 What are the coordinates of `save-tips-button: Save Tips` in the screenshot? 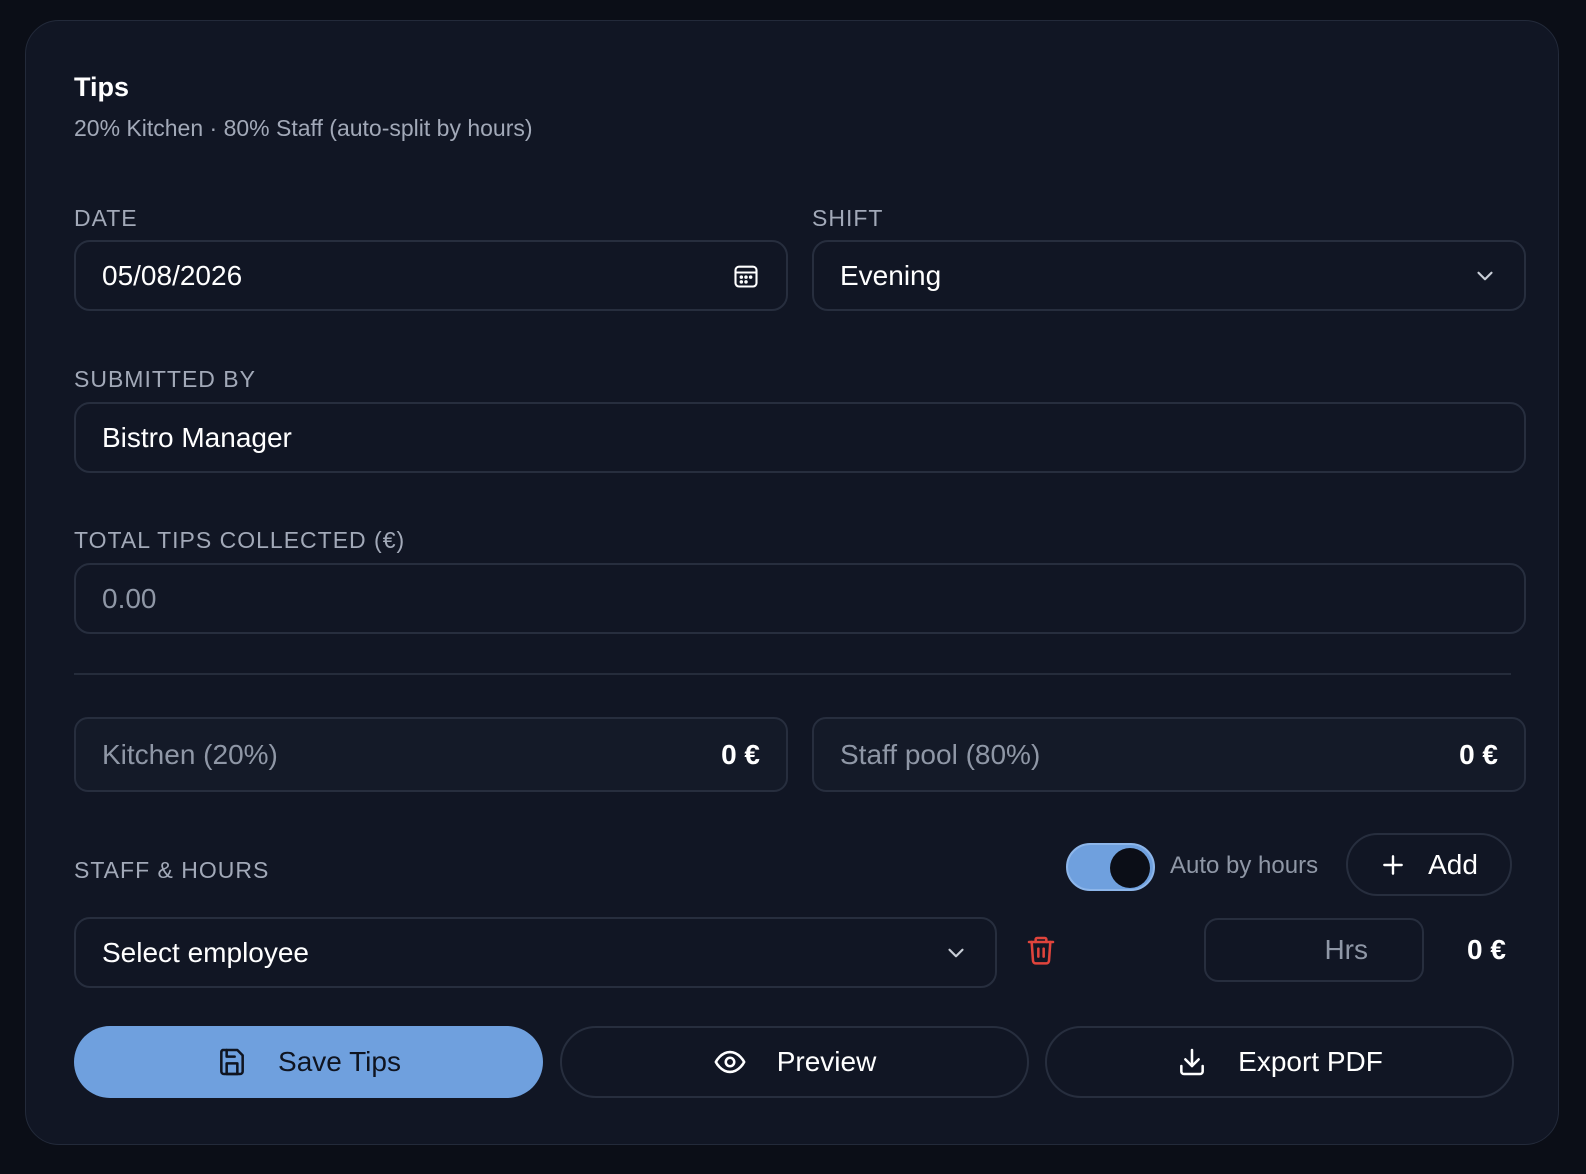 It's located at (308, 1062).